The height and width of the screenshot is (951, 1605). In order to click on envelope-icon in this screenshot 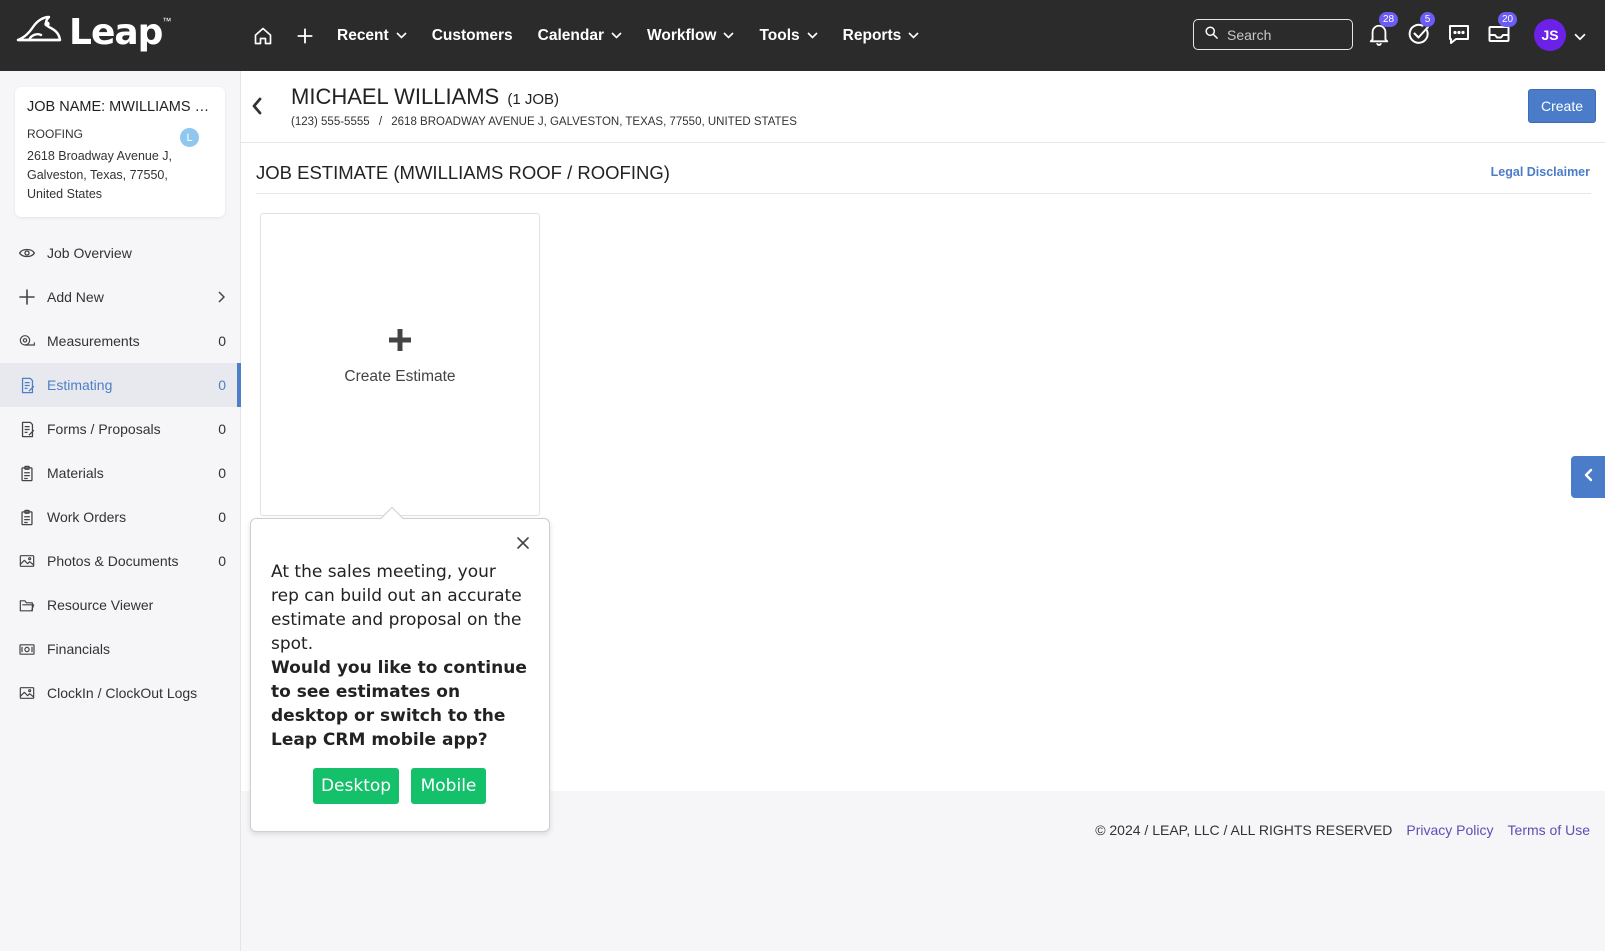, I will do `click(1499, 38)`.